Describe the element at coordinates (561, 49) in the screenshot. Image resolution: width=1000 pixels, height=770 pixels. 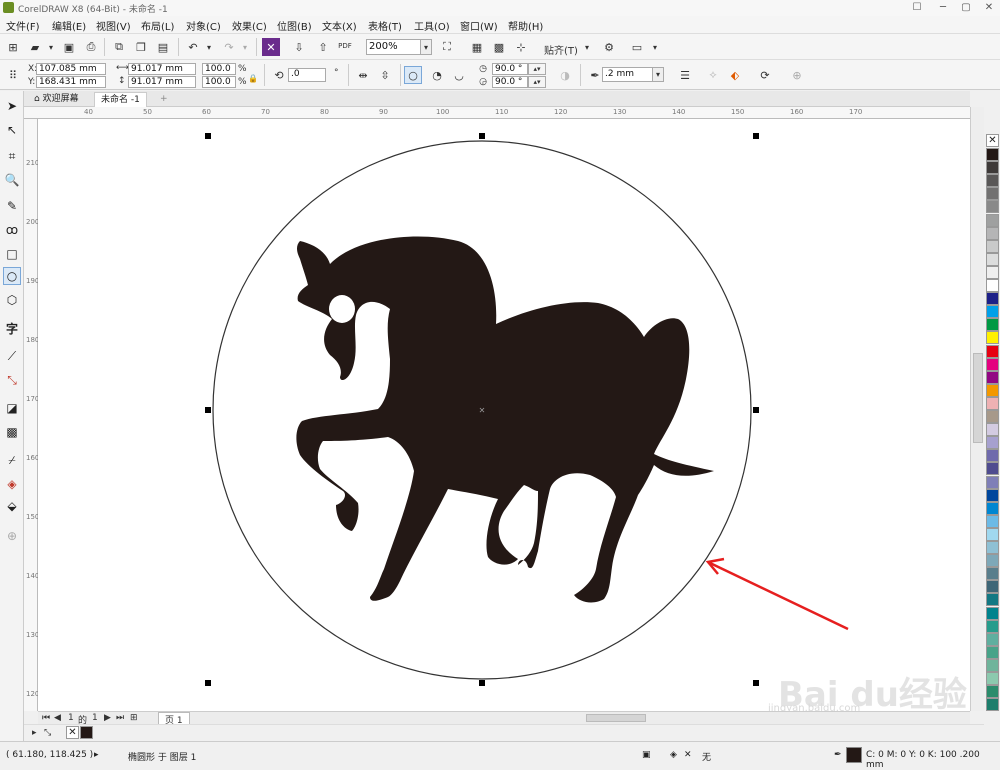
I see `snap-to-menu: 贴齐(T)` at that location.